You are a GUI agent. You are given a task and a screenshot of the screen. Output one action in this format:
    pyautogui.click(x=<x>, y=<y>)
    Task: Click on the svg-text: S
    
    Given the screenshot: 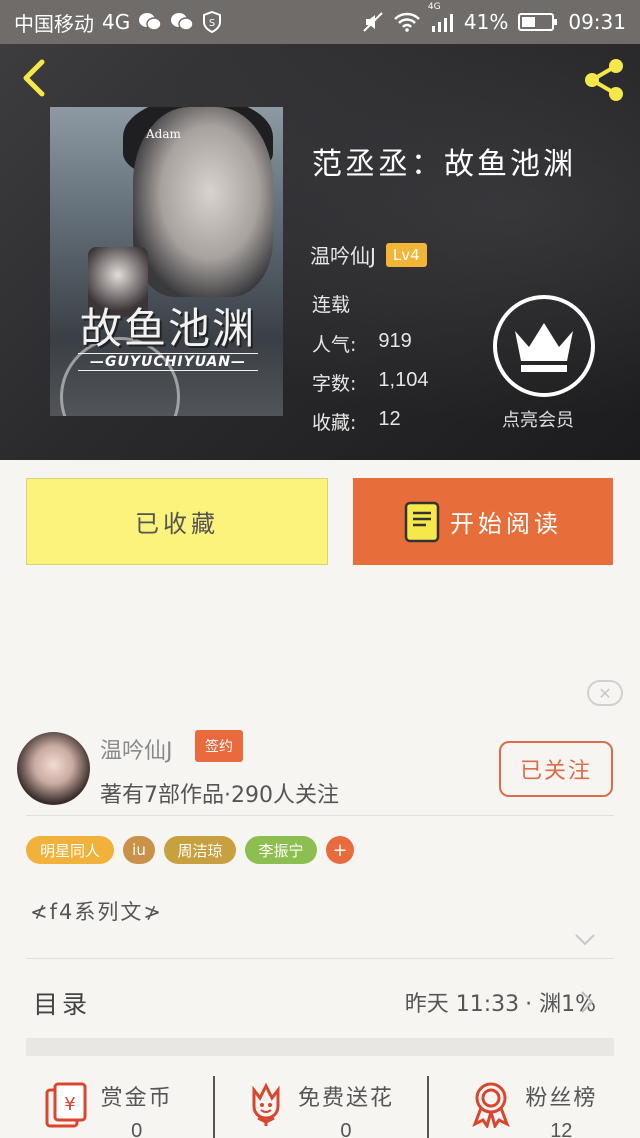 What is the action you would take?
    pyautogui.click(x=212, y=23)
    